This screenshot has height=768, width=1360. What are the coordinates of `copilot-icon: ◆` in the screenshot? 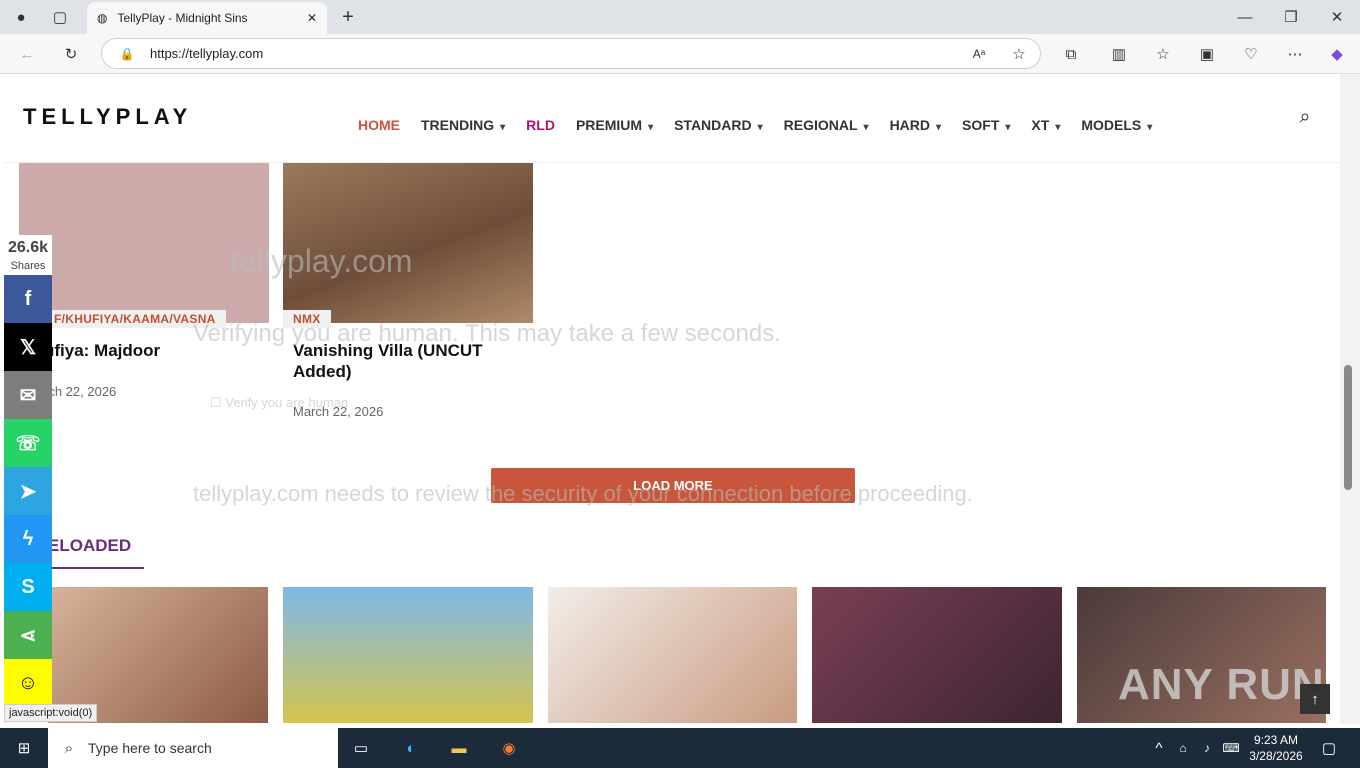 It's located at (1337, 54).